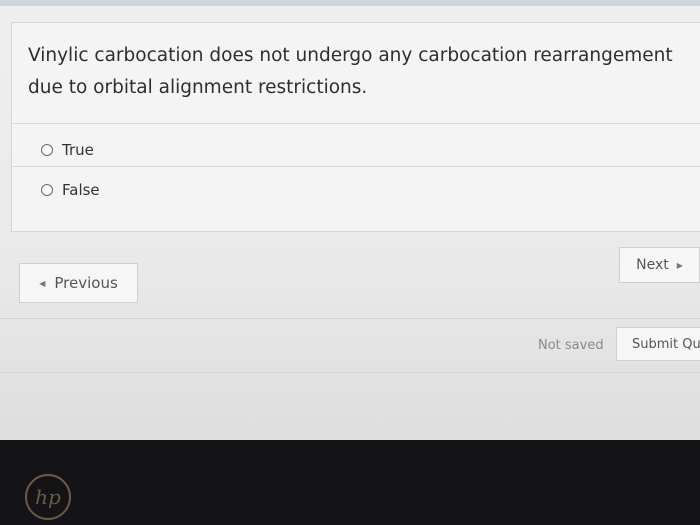  What do you see at coordinates (78, 150) in the screenshot?
I see `option-label: True` at bounding box center [78, 150].